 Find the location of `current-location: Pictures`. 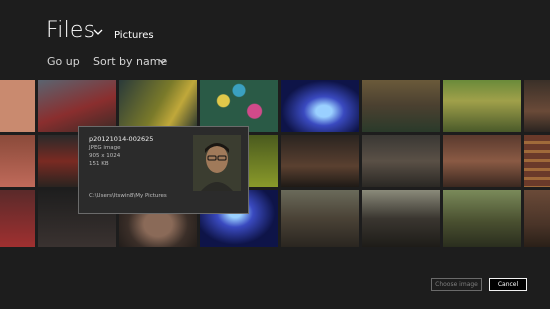

current-location: Pictures is located at coordinates (134, 35).